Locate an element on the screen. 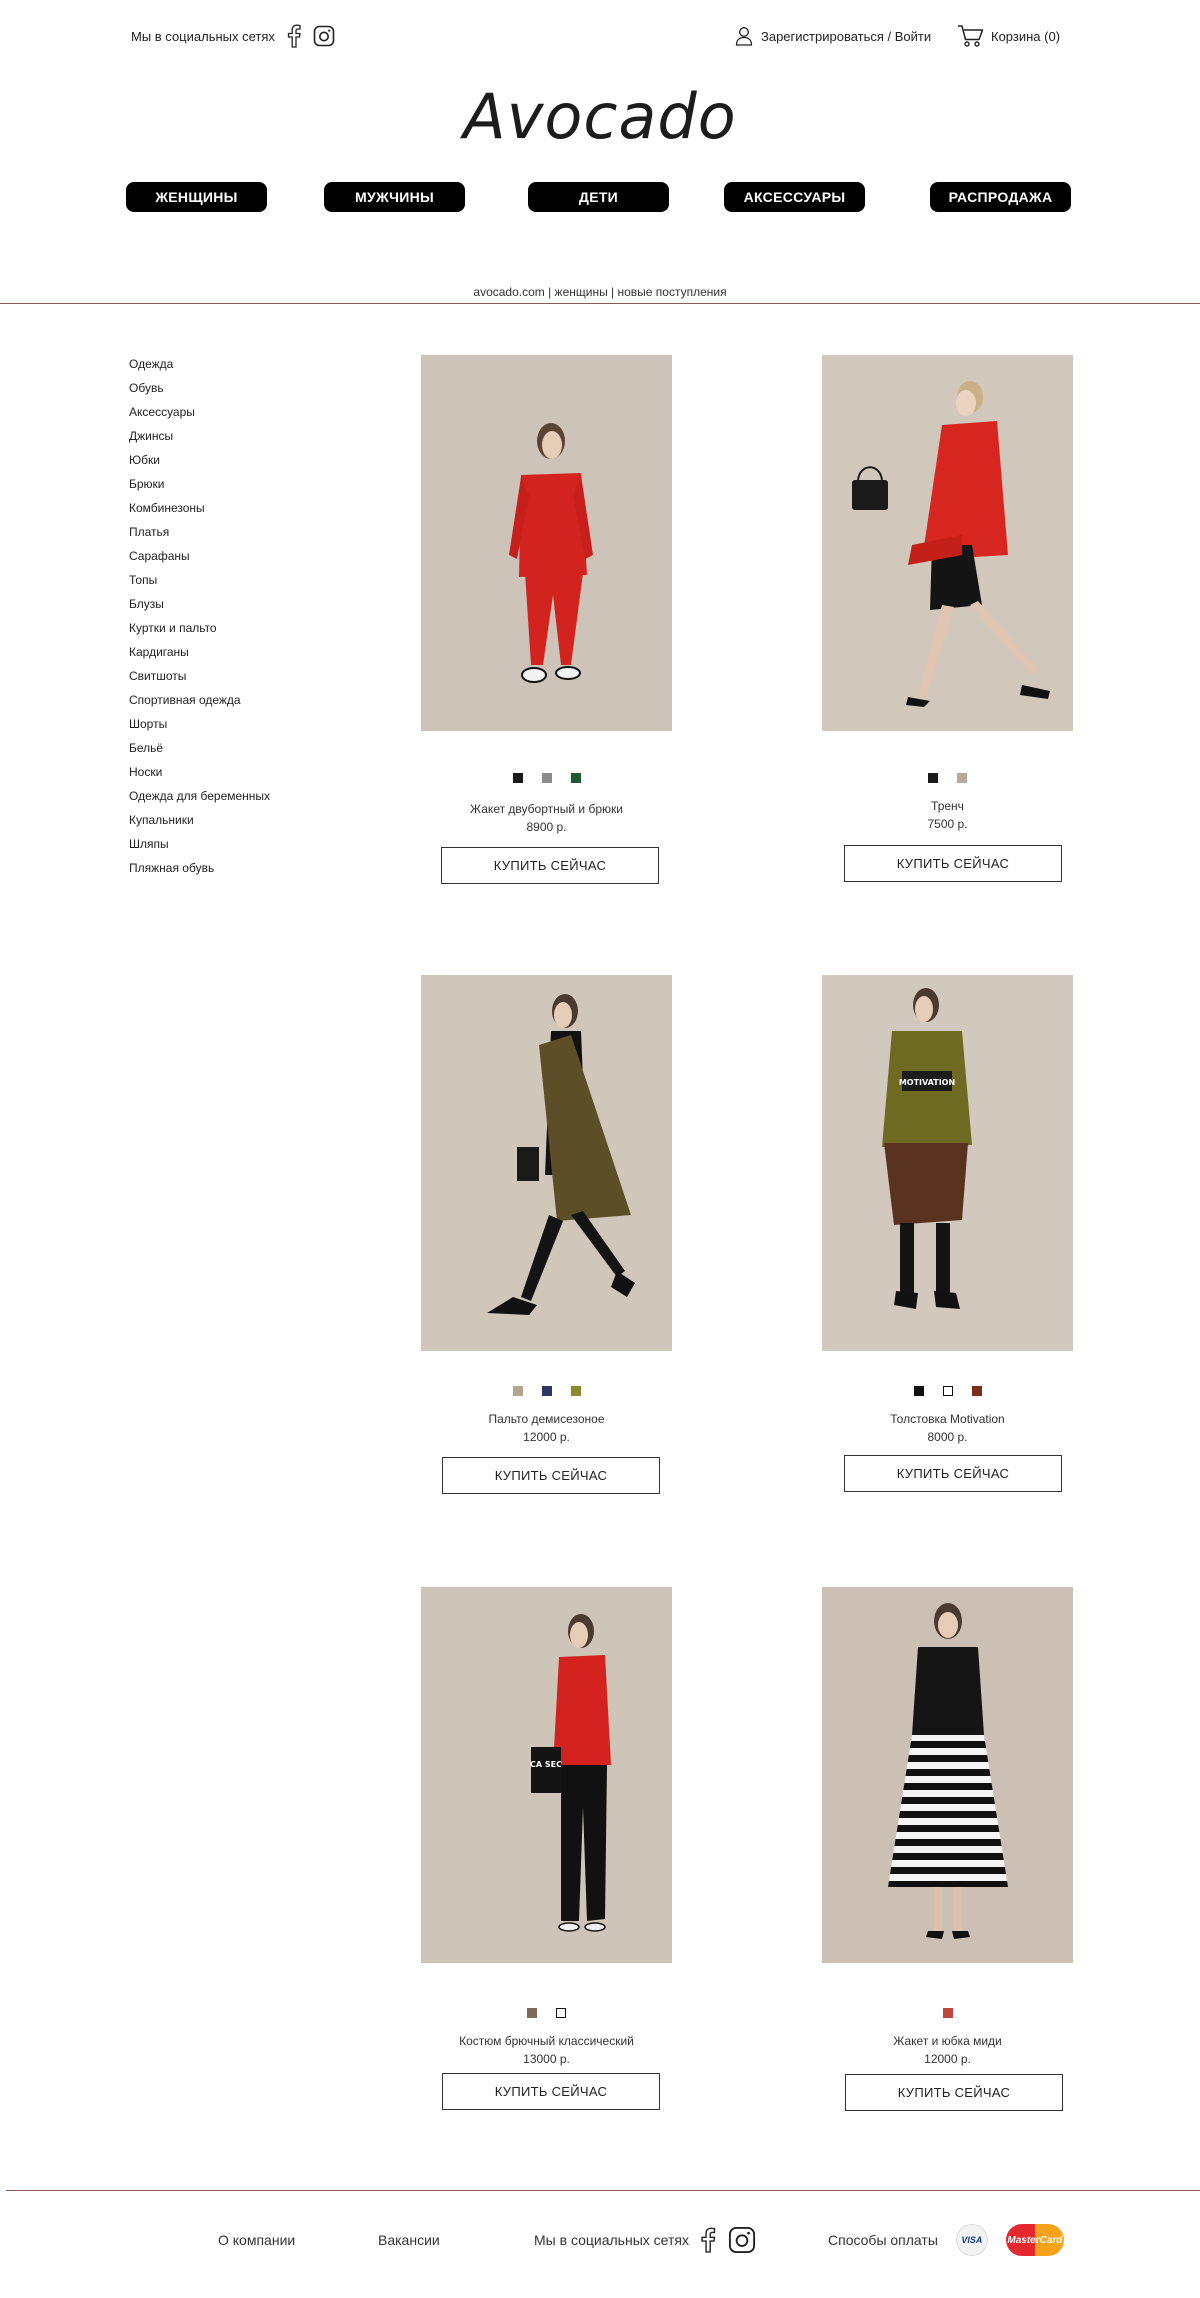  product-card: Тренч 7500 р. КУПИТЬ СЕЙЧАС is located at coordinates (947, 620).